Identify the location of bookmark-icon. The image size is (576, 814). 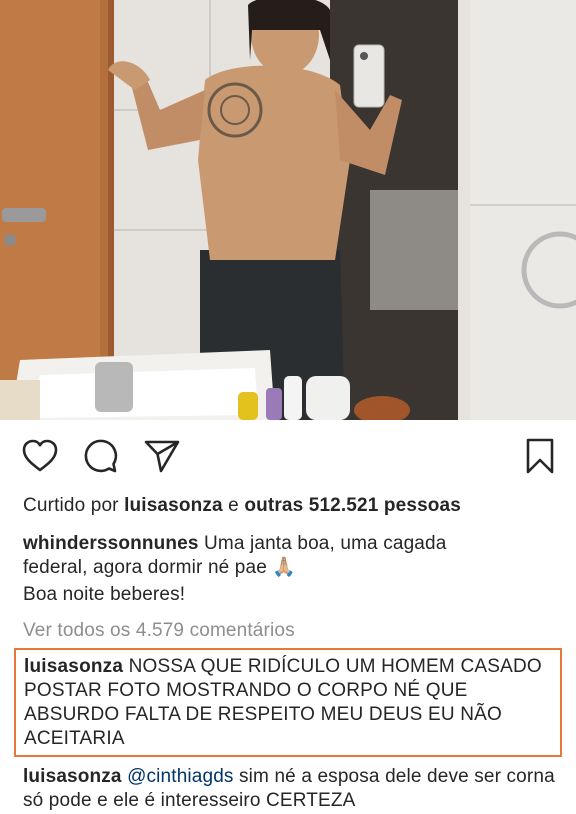
(540, 456).